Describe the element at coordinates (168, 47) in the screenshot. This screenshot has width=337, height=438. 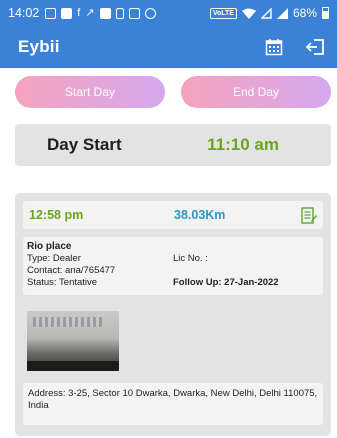
I see `app-bar: Eybii` at that location.